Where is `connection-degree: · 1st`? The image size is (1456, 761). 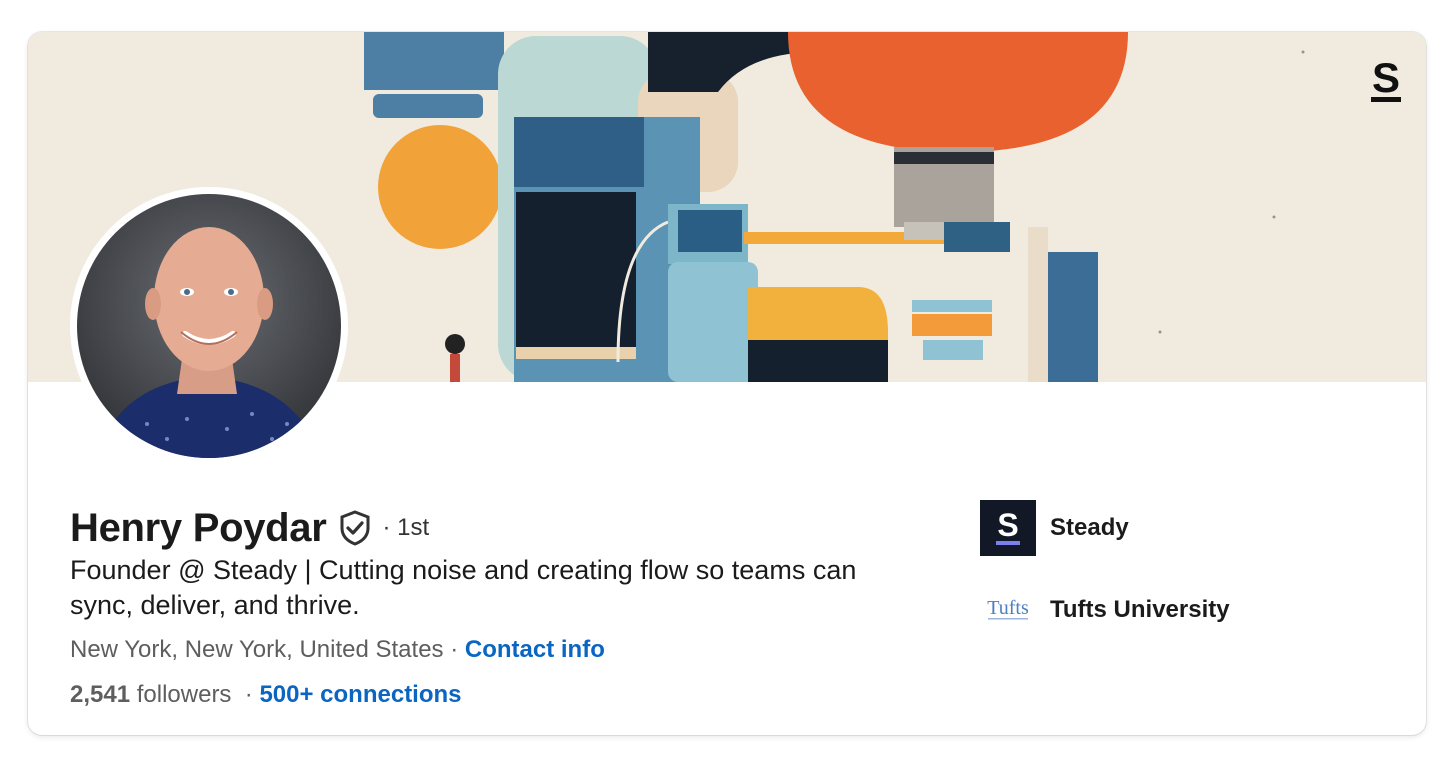 connection-degree: · 1st is located at coordinates (406, 527).